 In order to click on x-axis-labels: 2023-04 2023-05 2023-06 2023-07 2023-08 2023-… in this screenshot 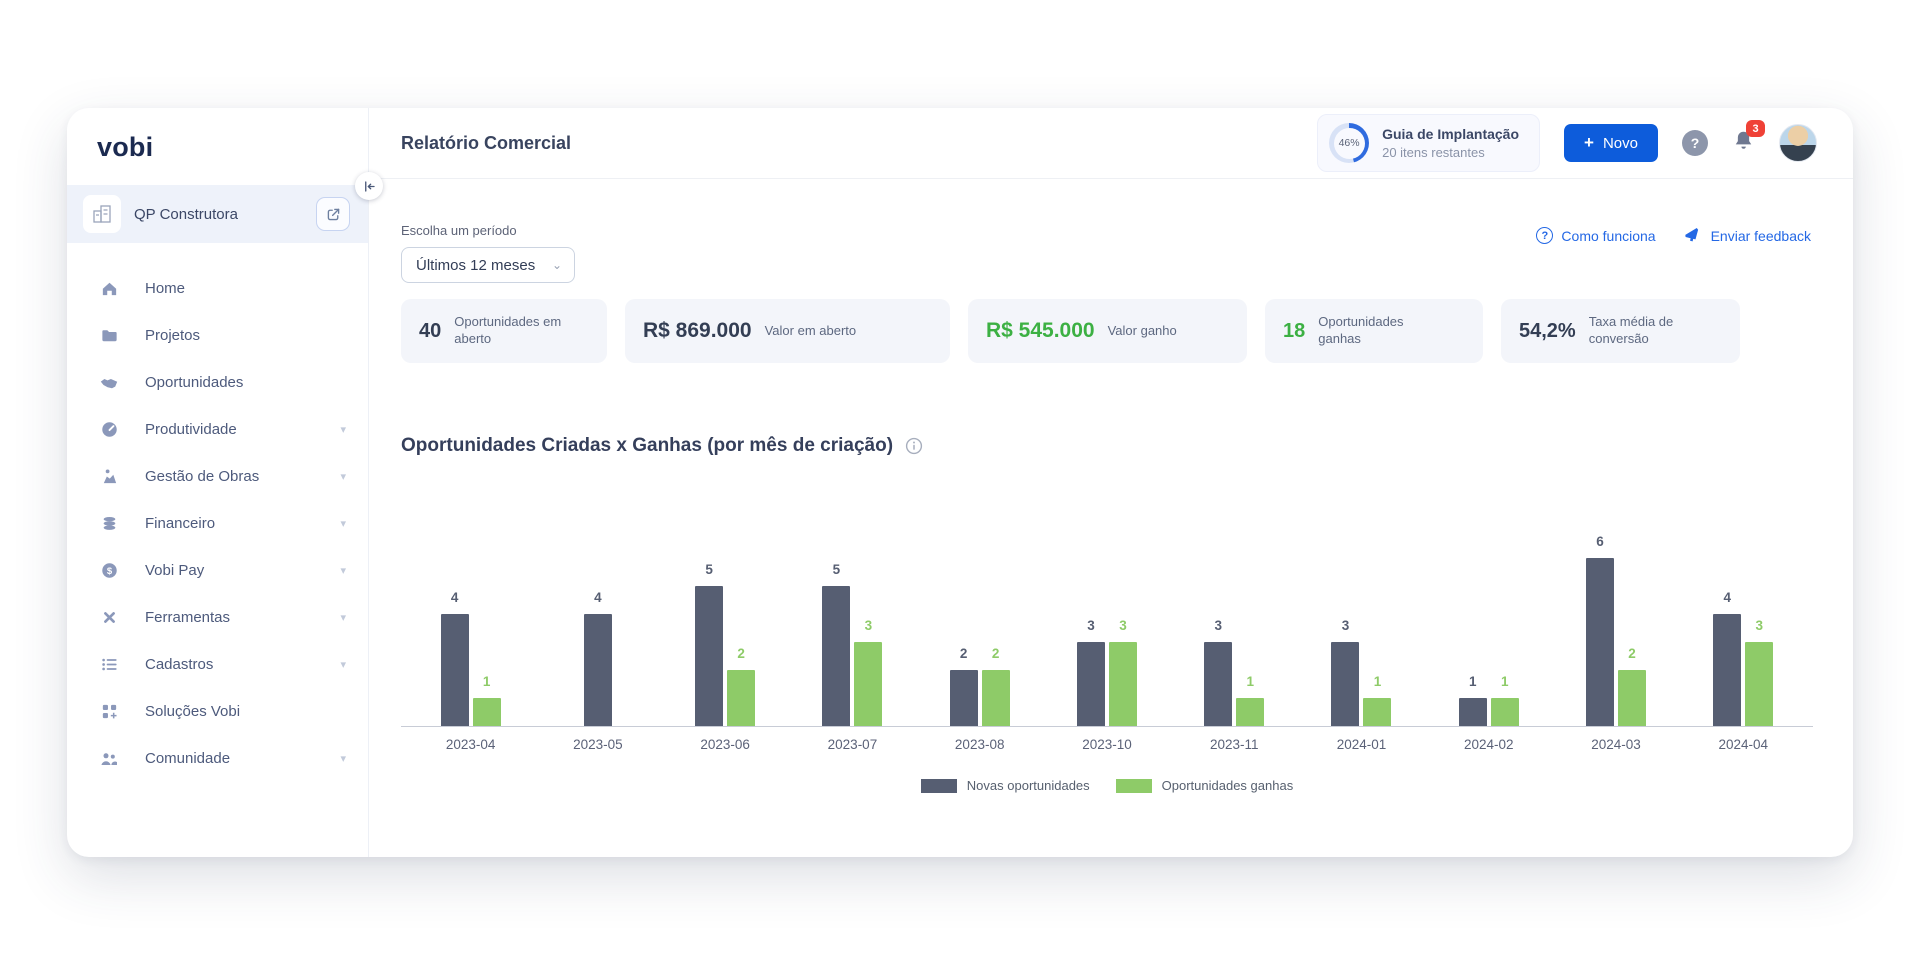, I will do `click(1107, 744)`.